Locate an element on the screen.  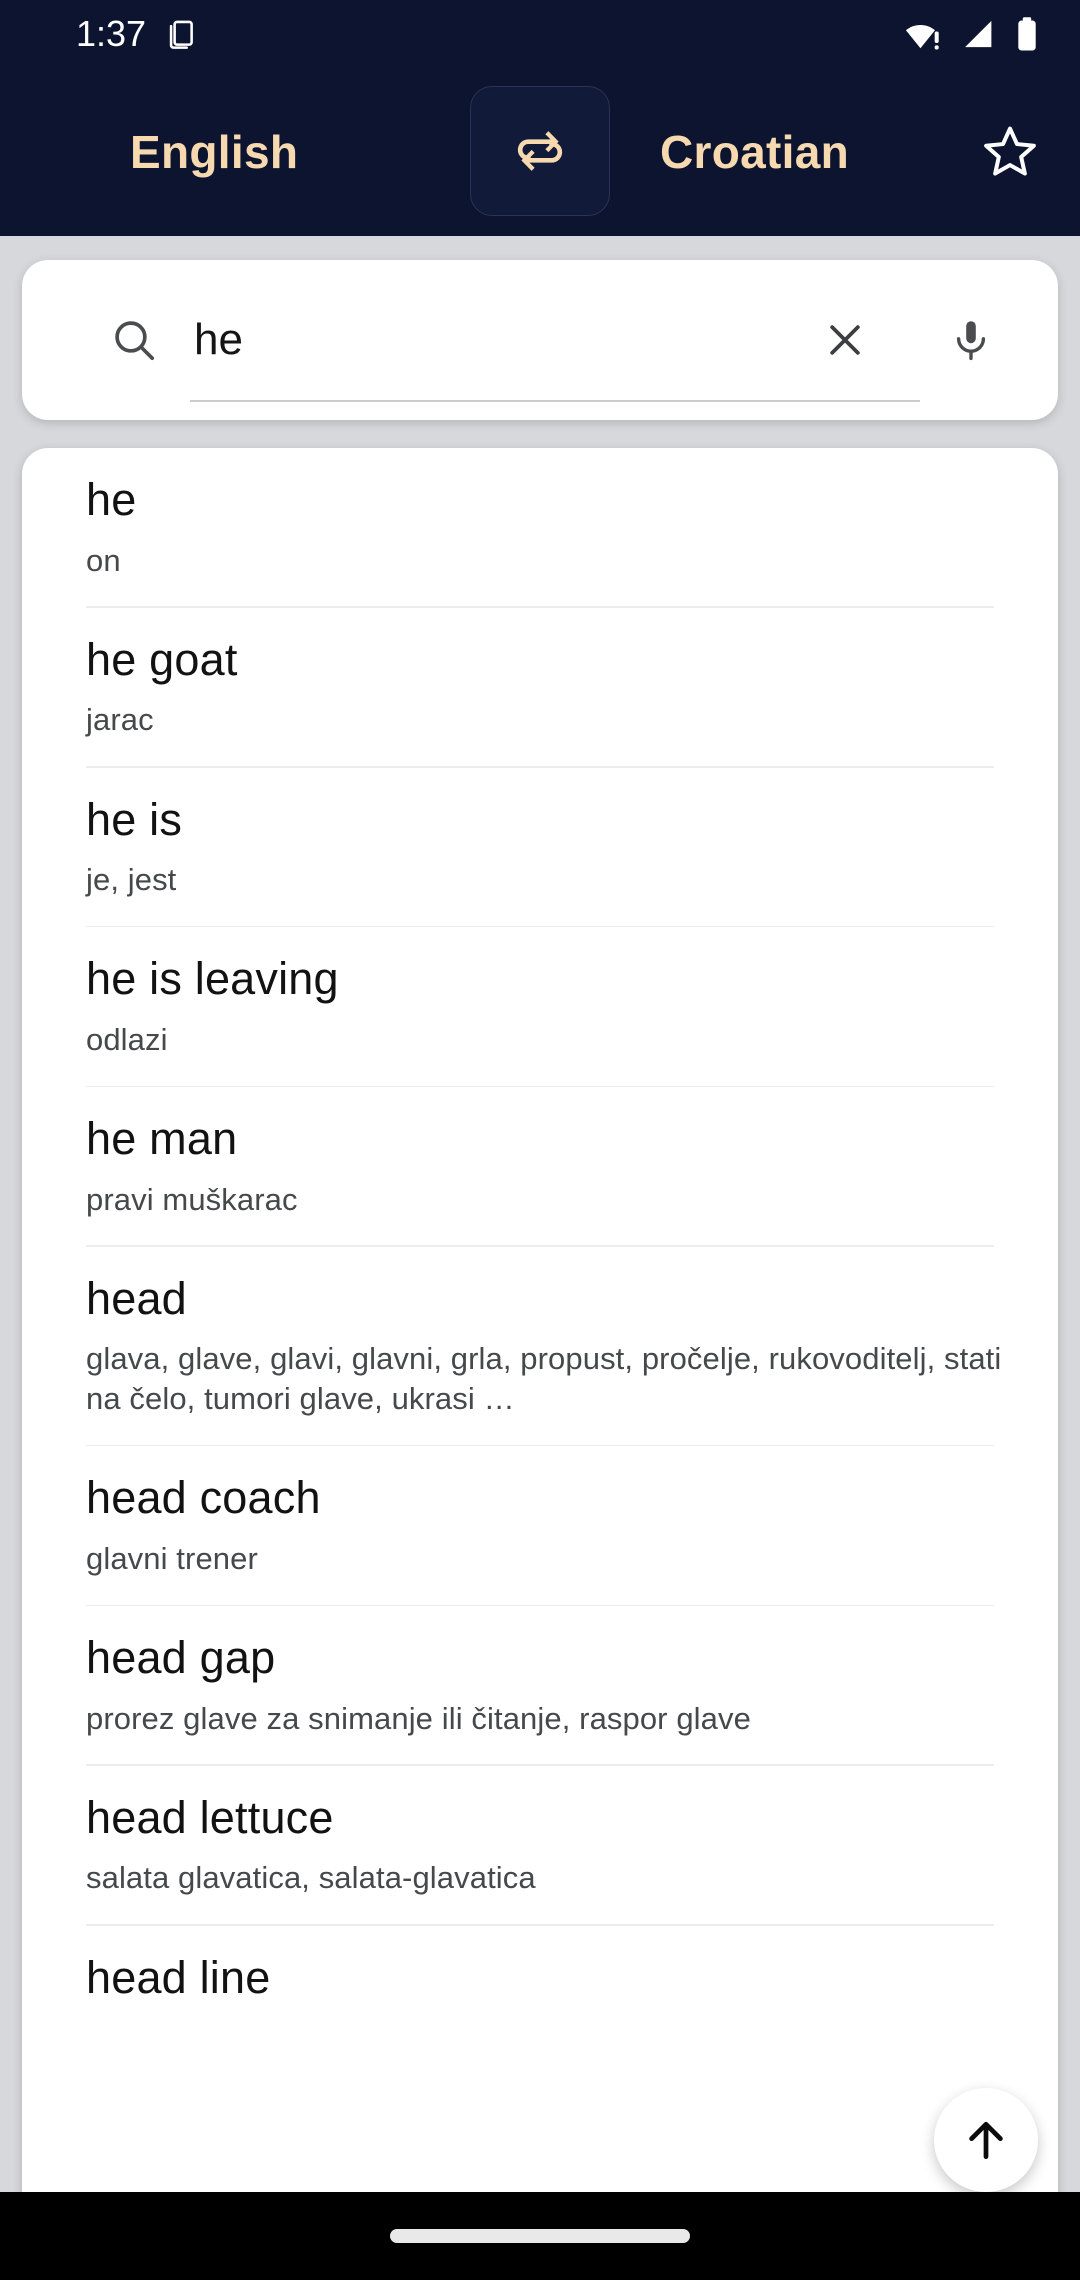
result-term: he goat is located at coordinates (162, 659).